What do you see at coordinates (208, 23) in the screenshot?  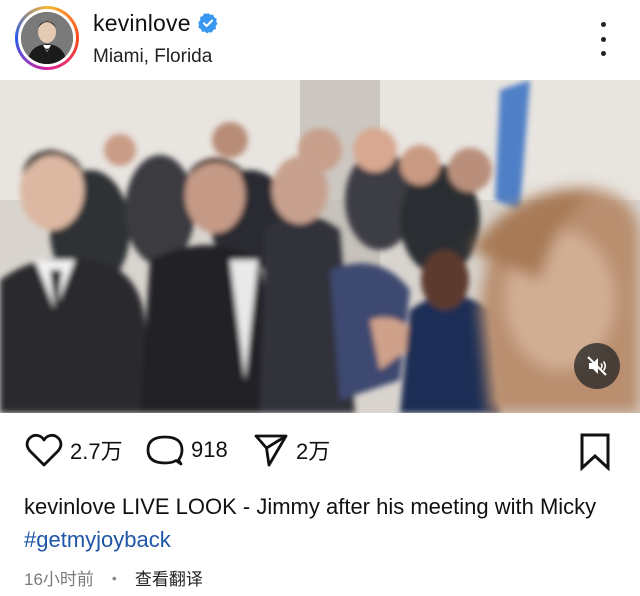 I see `verified-badge-icon` at bounding box center [208, 23].